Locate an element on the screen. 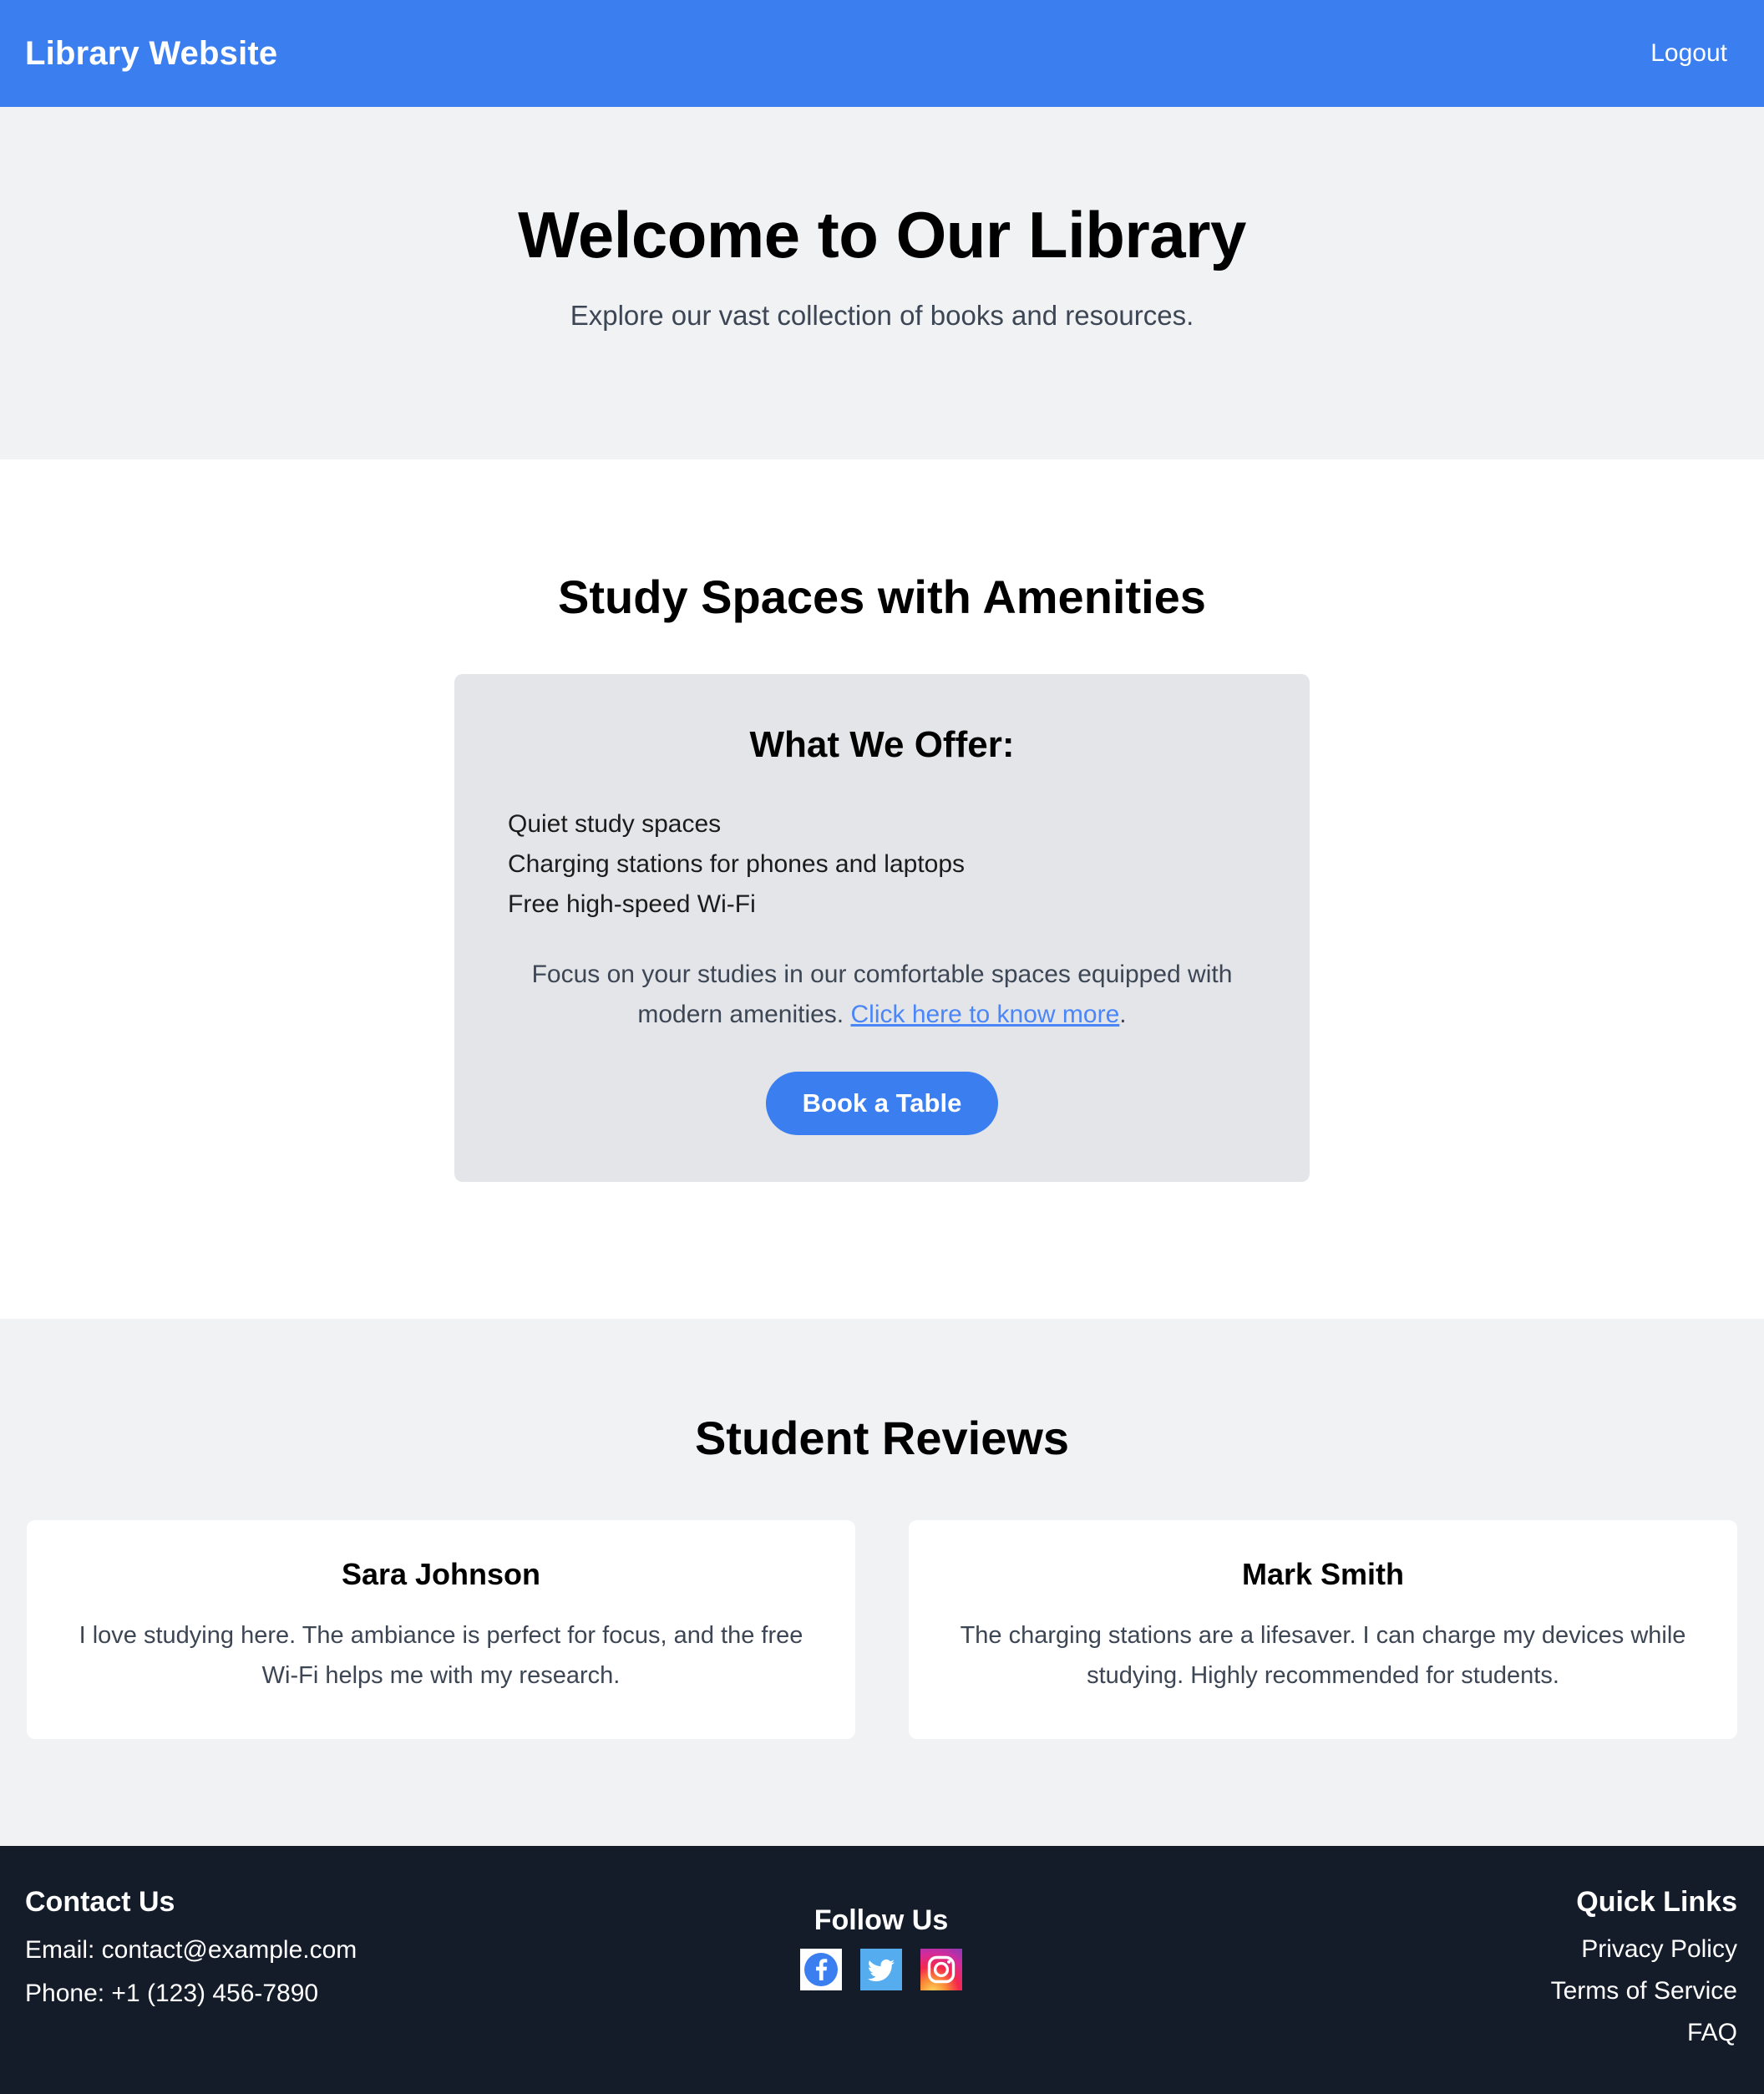 The height and width of the screenshot is (2094, 1764). contact-heading: Contact Us is located at coordinates (100, 1902).